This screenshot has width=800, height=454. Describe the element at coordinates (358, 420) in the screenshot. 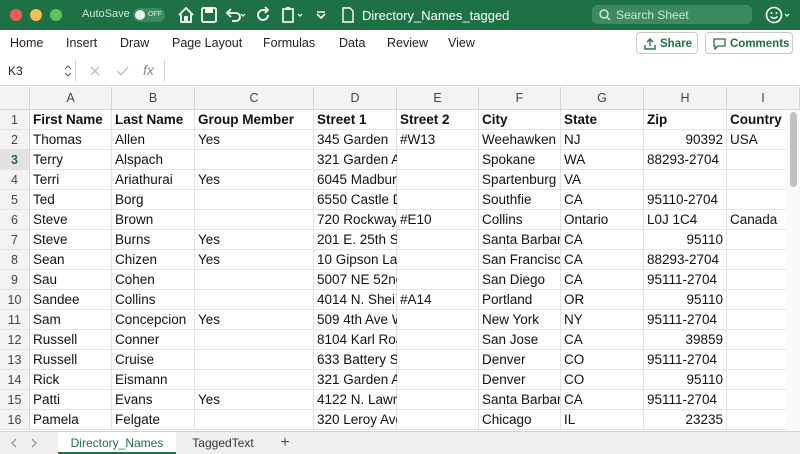

I see `cell-d16: 320 Leroy Ave` at that location.